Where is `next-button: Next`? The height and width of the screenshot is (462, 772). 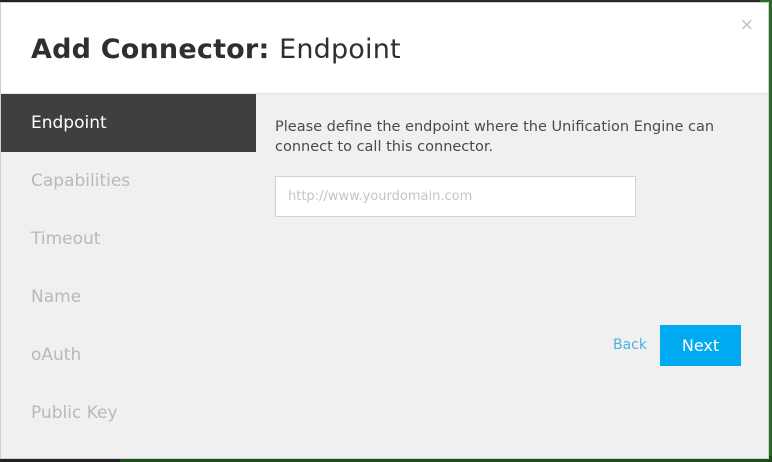 next-button: Next is located at coordinates (700, 345).